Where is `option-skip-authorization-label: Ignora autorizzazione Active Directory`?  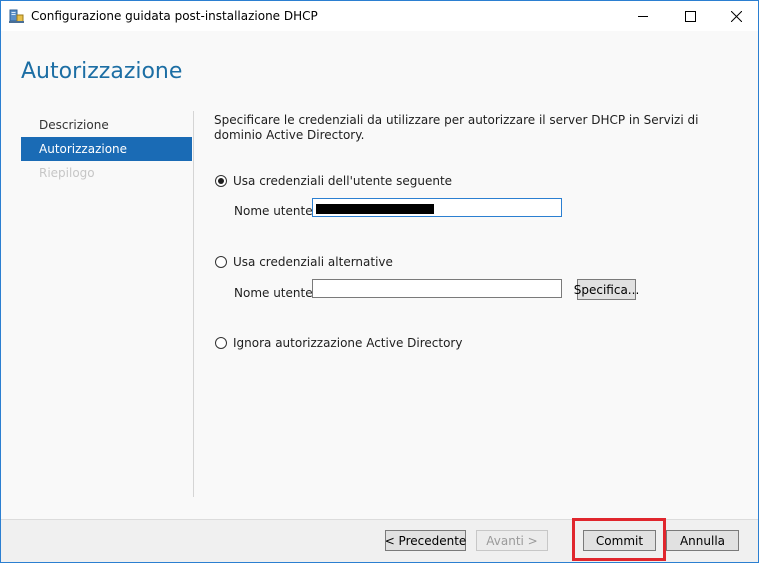
option-skip-authorization-label: Ignora autorizzazione Active Directory is located at coordinates (348, 343).